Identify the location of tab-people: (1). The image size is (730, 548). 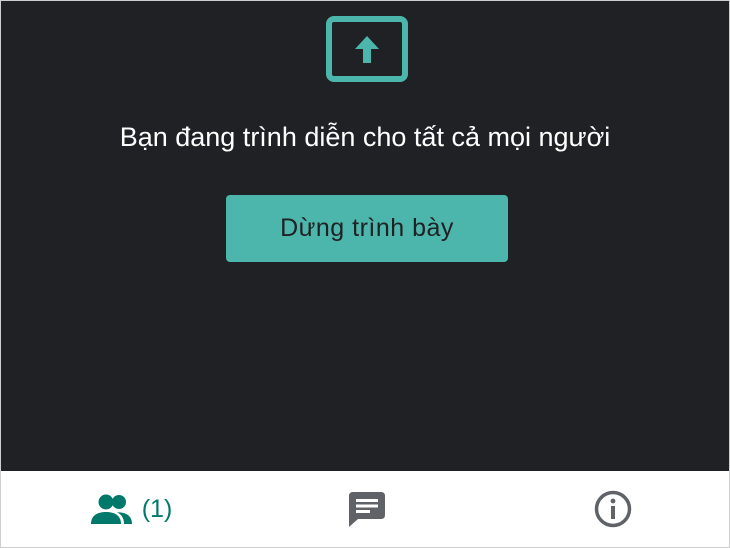
(131, 509).